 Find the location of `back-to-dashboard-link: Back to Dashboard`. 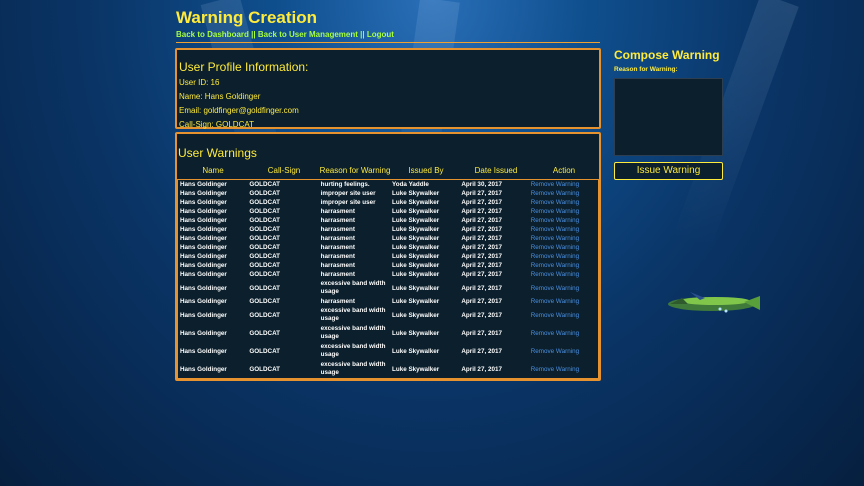

back-to-dashboard-link: Back to Dashboard is located at coordinates (212, 34).